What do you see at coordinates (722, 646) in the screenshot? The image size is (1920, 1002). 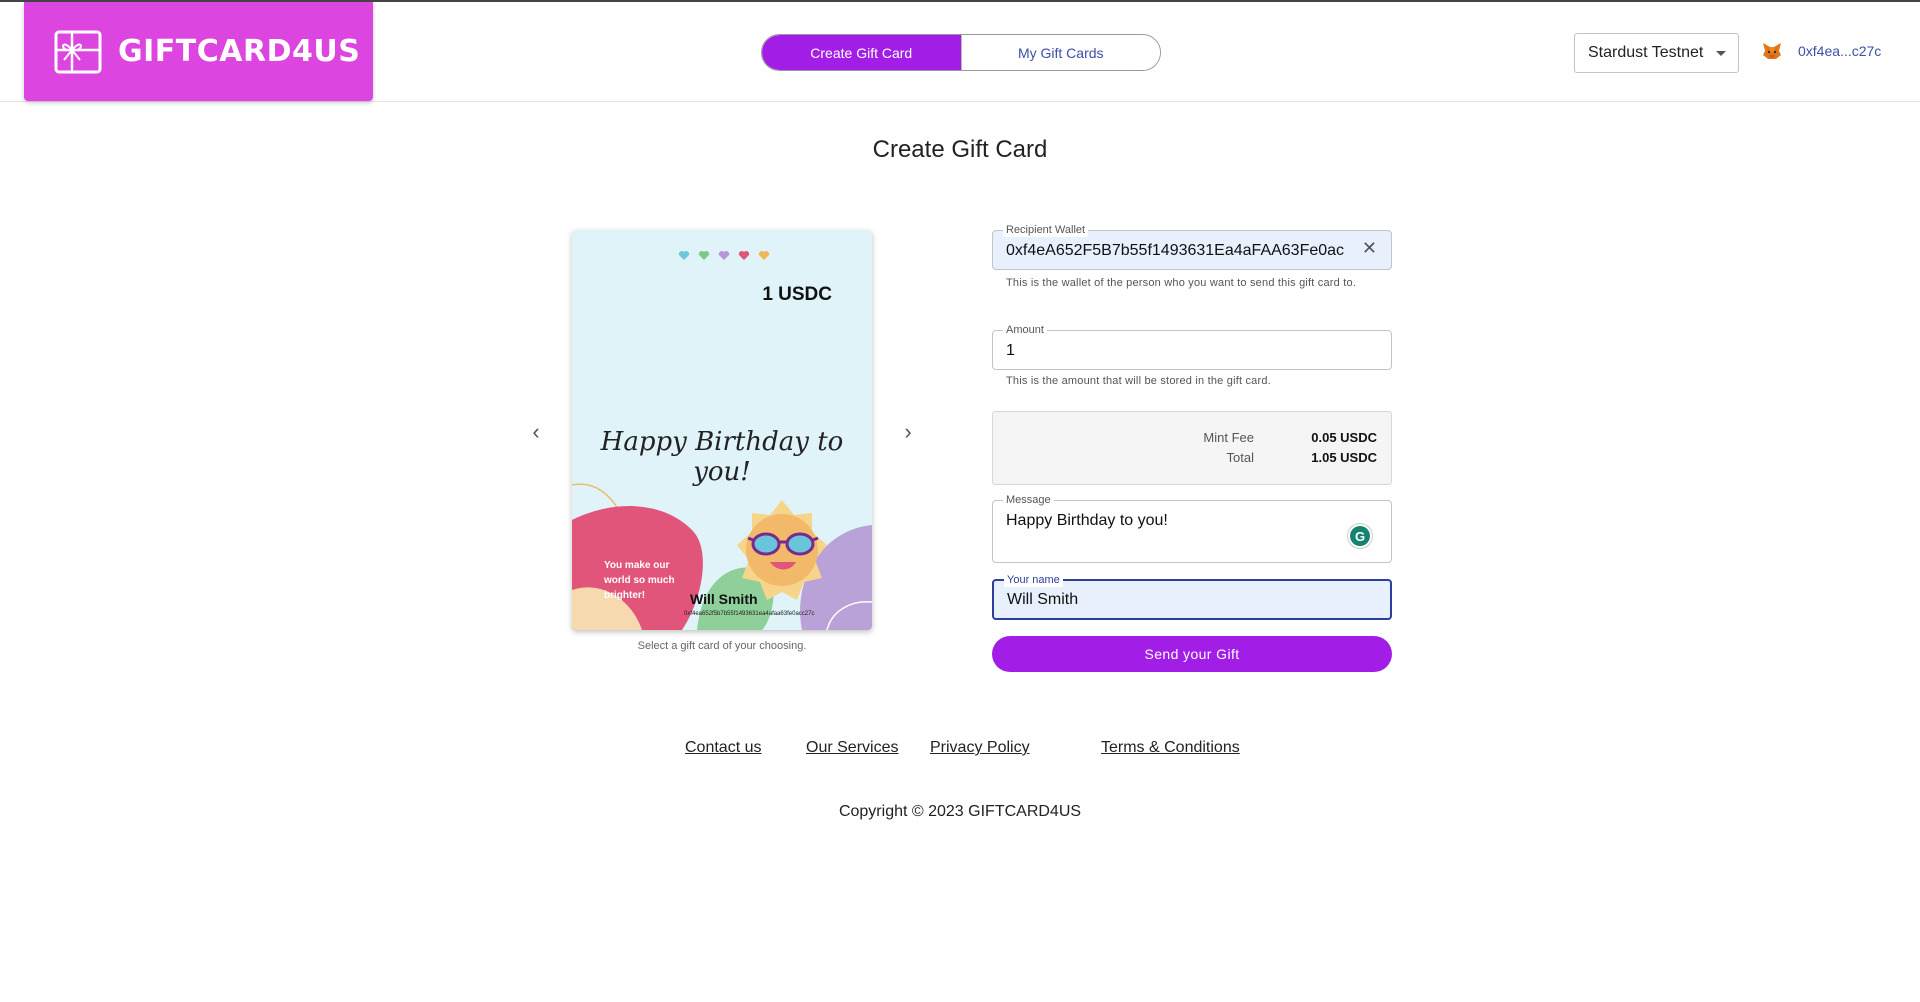 I see `carousel-caption: Select a gift card of your choosing.` at bounding box center [722, 646].